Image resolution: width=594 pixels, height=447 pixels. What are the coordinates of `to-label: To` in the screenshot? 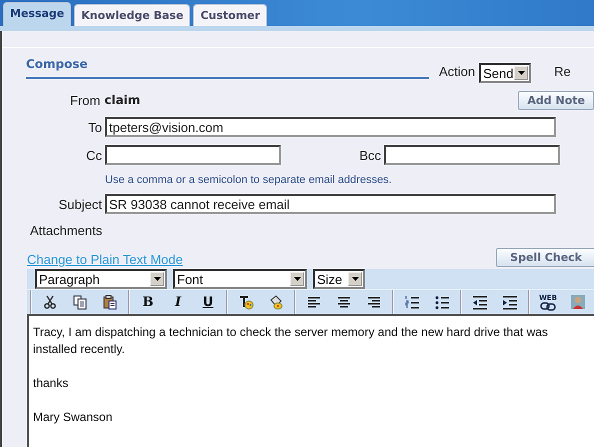 It's located at (95, 127).